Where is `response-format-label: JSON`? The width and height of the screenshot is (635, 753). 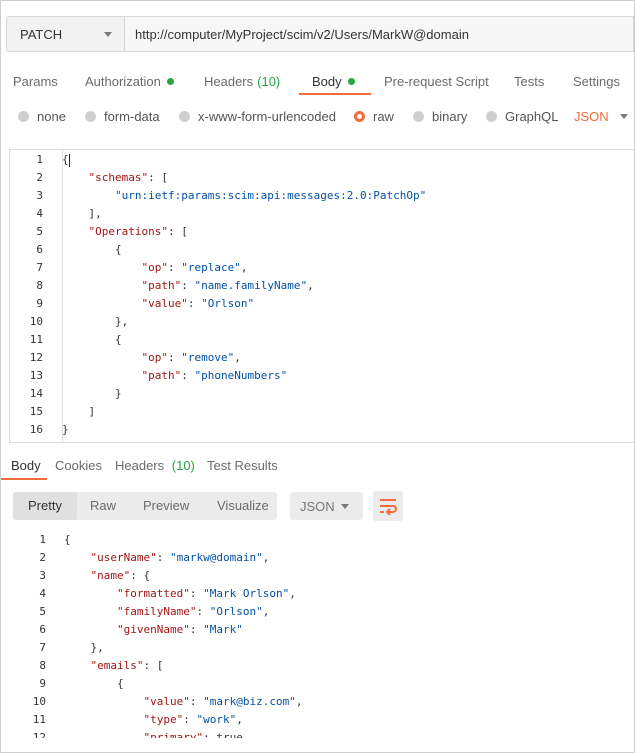 response-format-label: JSON is located at coordinates (317, 506).